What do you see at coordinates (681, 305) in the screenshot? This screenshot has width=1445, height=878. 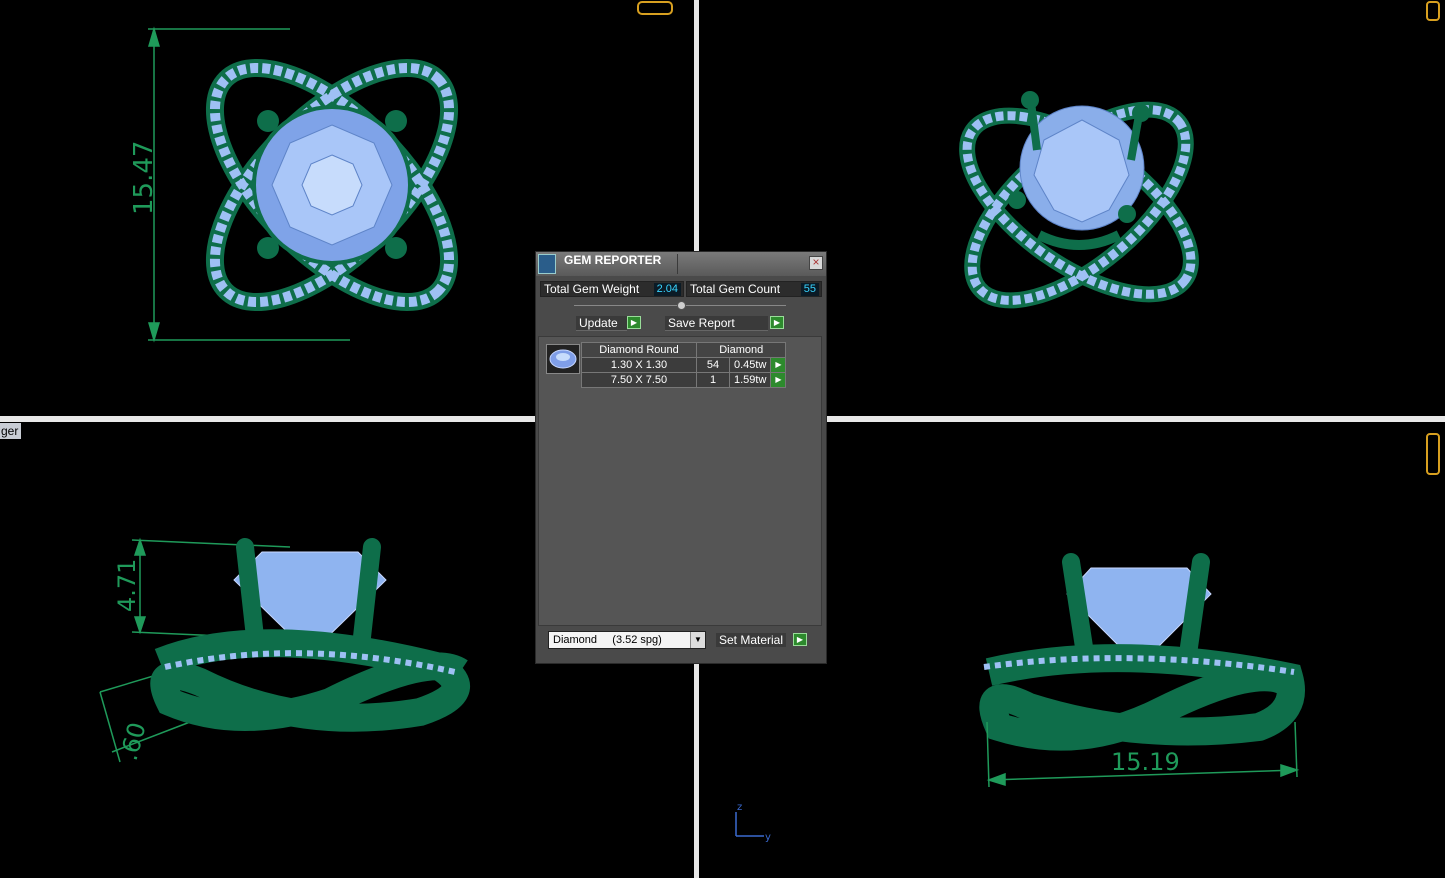 I see `panel-splitter-handle` at bounding box center [681, 305].